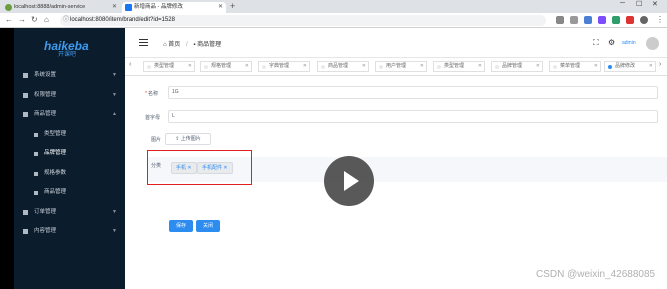 The height and width of the screenshot is (289, 667). What do you see at coordinates (413, 116) in the screenshot?
I see `initial-input: L` at bounding box center [413, 116].